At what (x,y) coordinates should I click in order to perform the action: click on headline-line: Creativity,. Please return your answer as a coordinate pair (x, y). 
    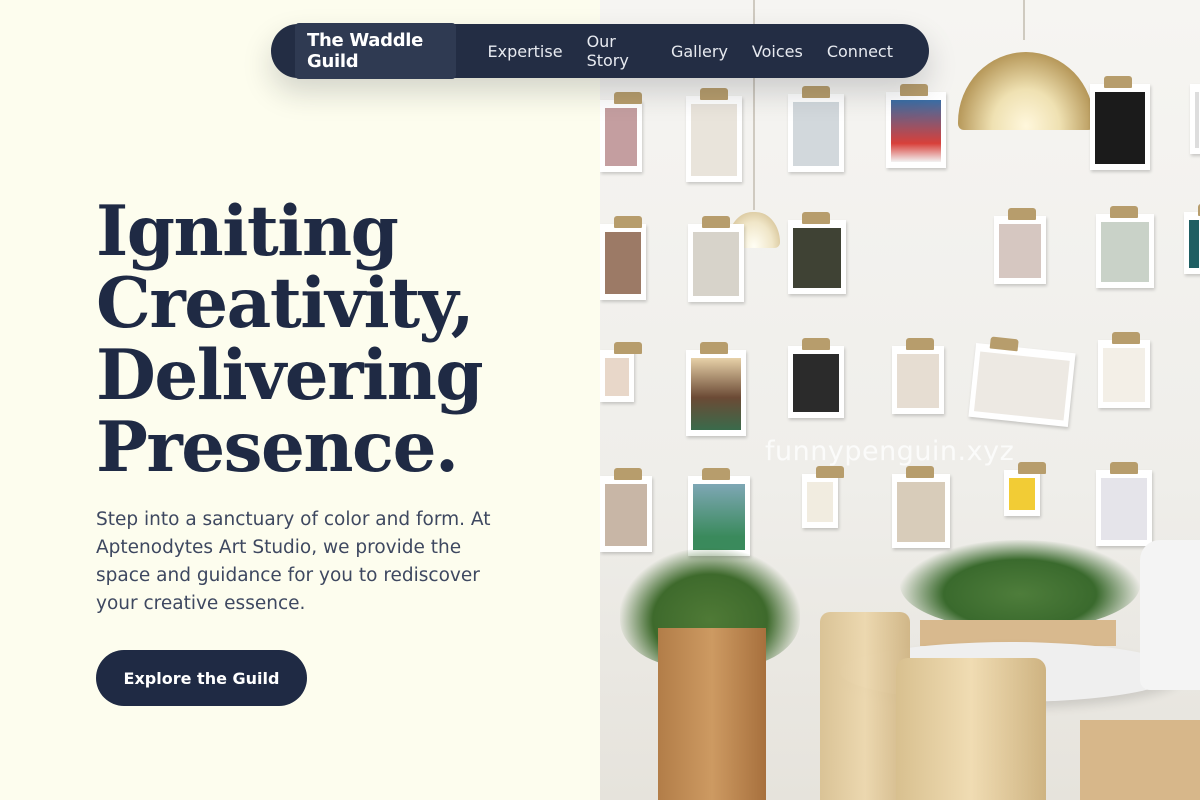
    Looking at the image, I should click on (285, 303).